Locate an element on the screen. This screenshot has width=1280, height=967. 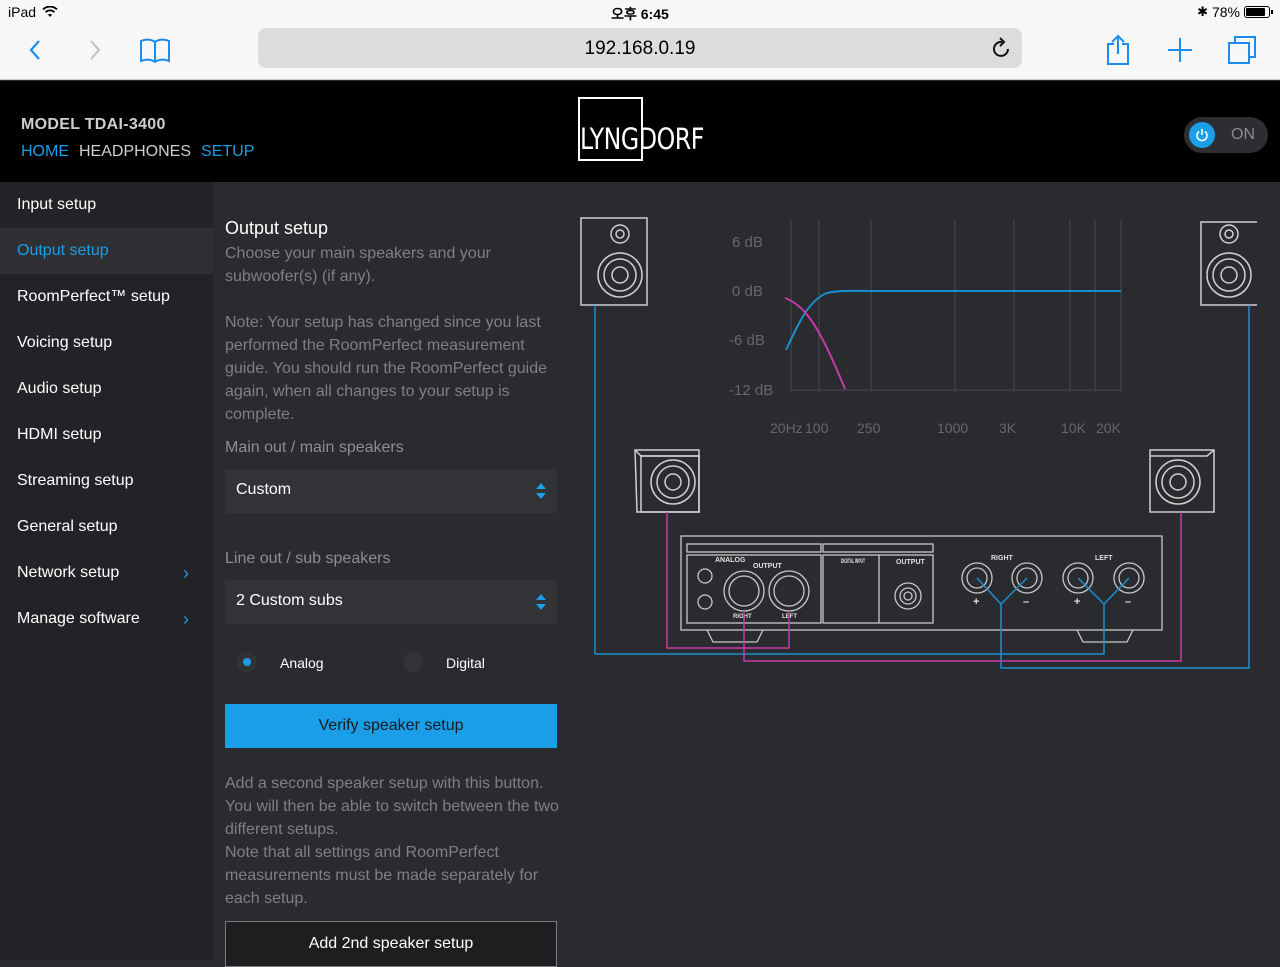
chevron-left-icon is located at coordinates (34, 50).